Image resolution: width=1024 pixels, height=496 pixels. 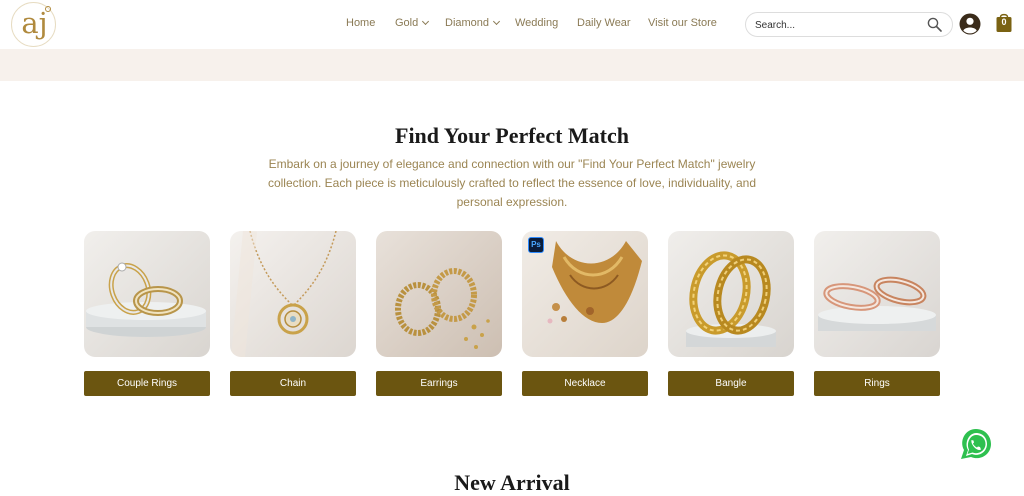 I want to click on category-image-couple-rings, so click(x=147, y=294).